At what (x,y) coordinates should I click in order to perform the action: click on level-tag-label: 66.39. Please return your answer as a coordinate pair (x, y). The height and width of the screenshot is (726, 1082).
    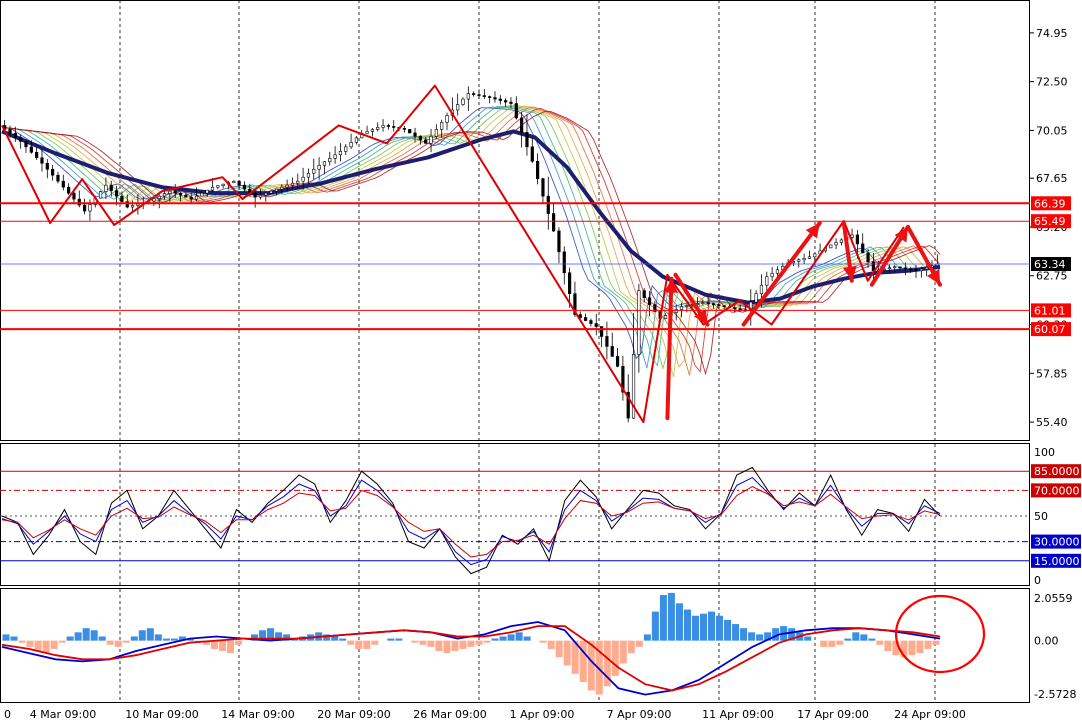
    Looking at the image, I should click on (1050, 203).